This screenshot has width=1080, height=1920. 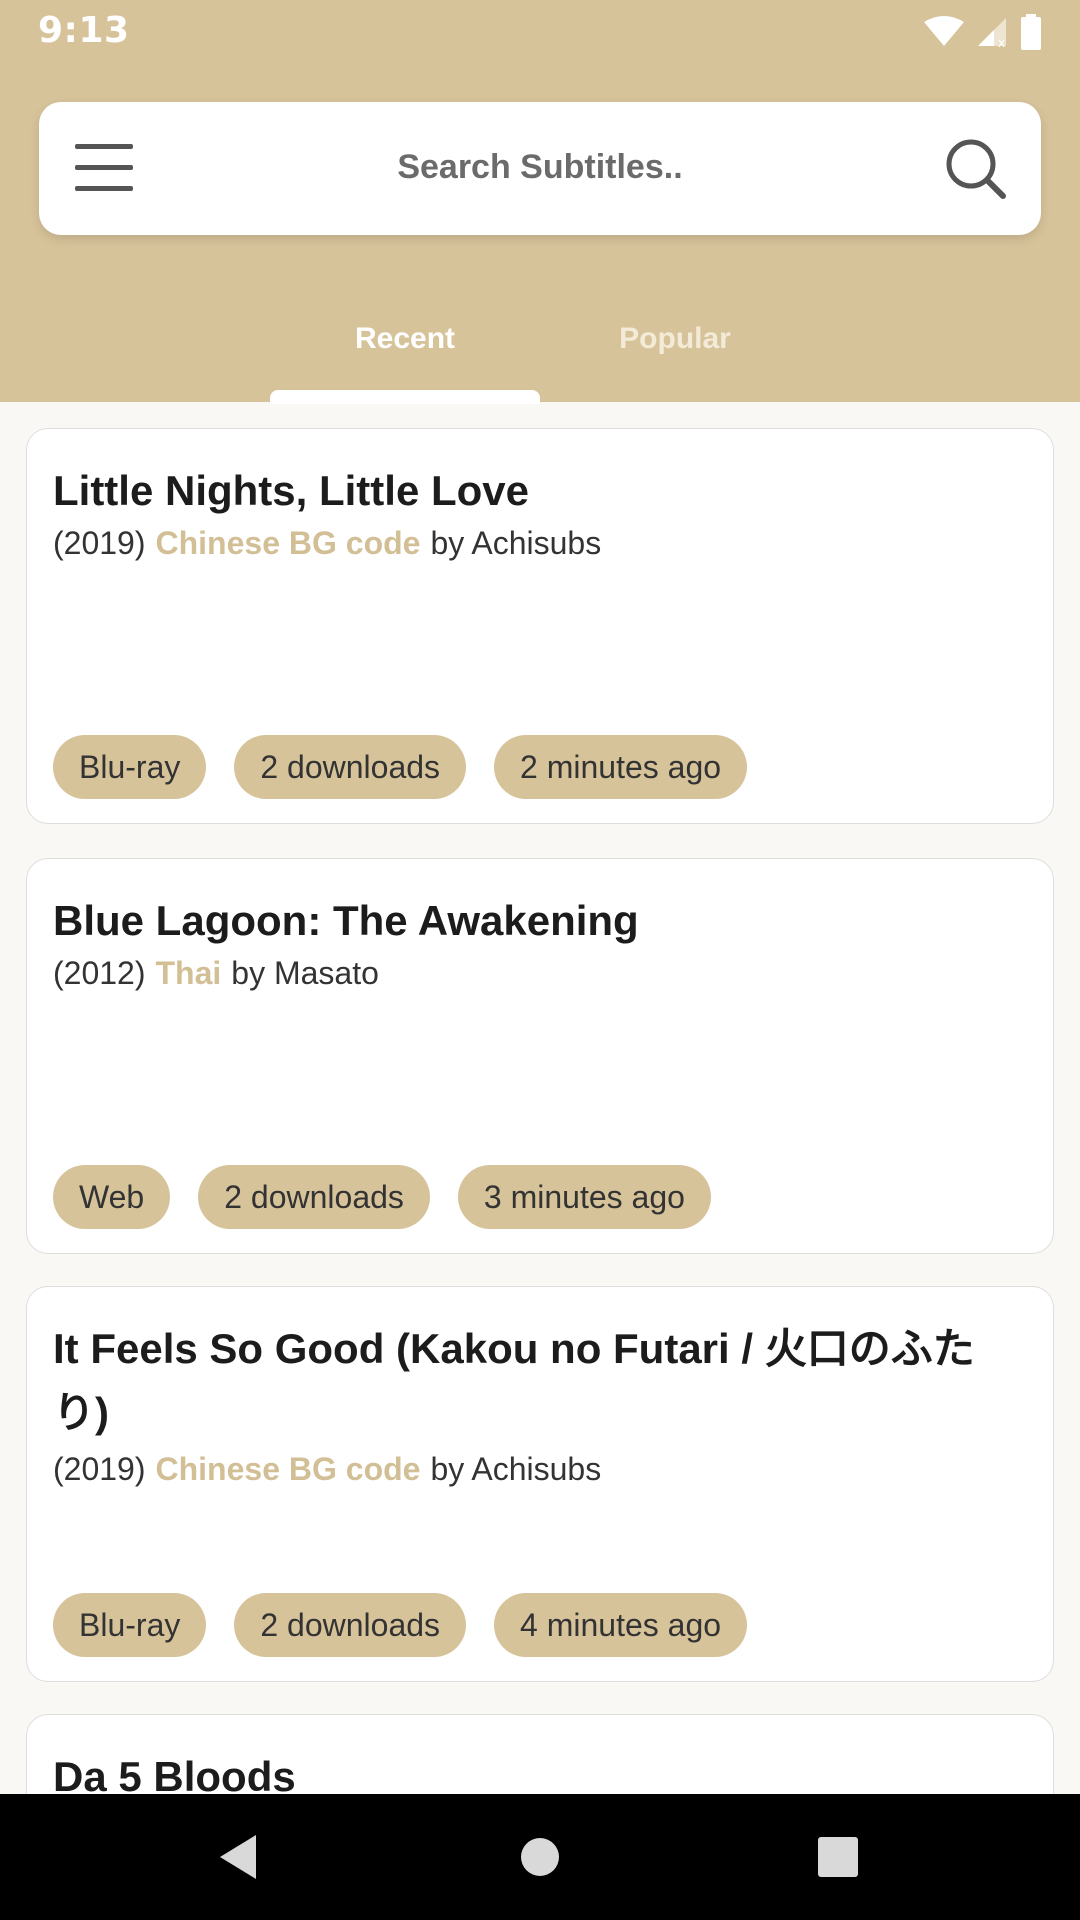 I want to click on status-icons: x, so click(x=983, y=32).